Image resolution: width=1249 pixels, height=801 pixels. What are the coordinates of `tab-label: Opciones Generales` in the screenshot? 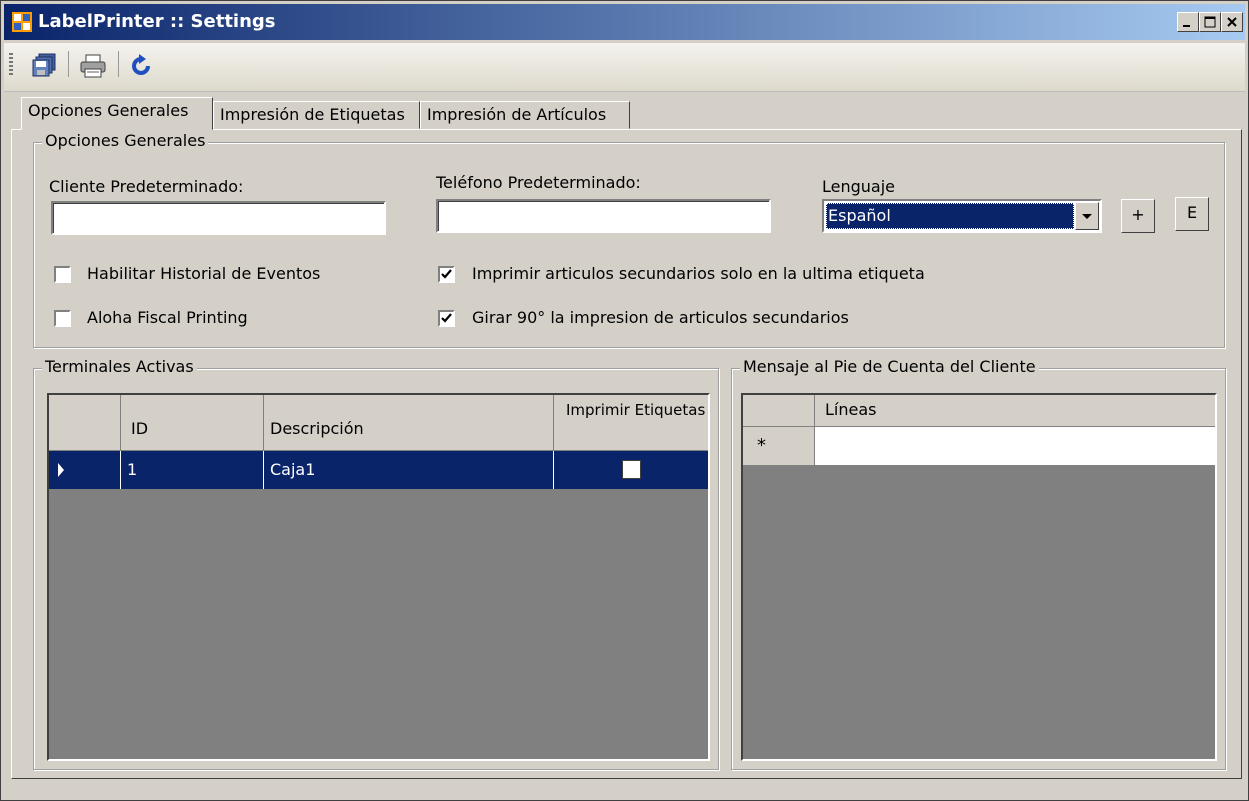 It's located at (108, 110).